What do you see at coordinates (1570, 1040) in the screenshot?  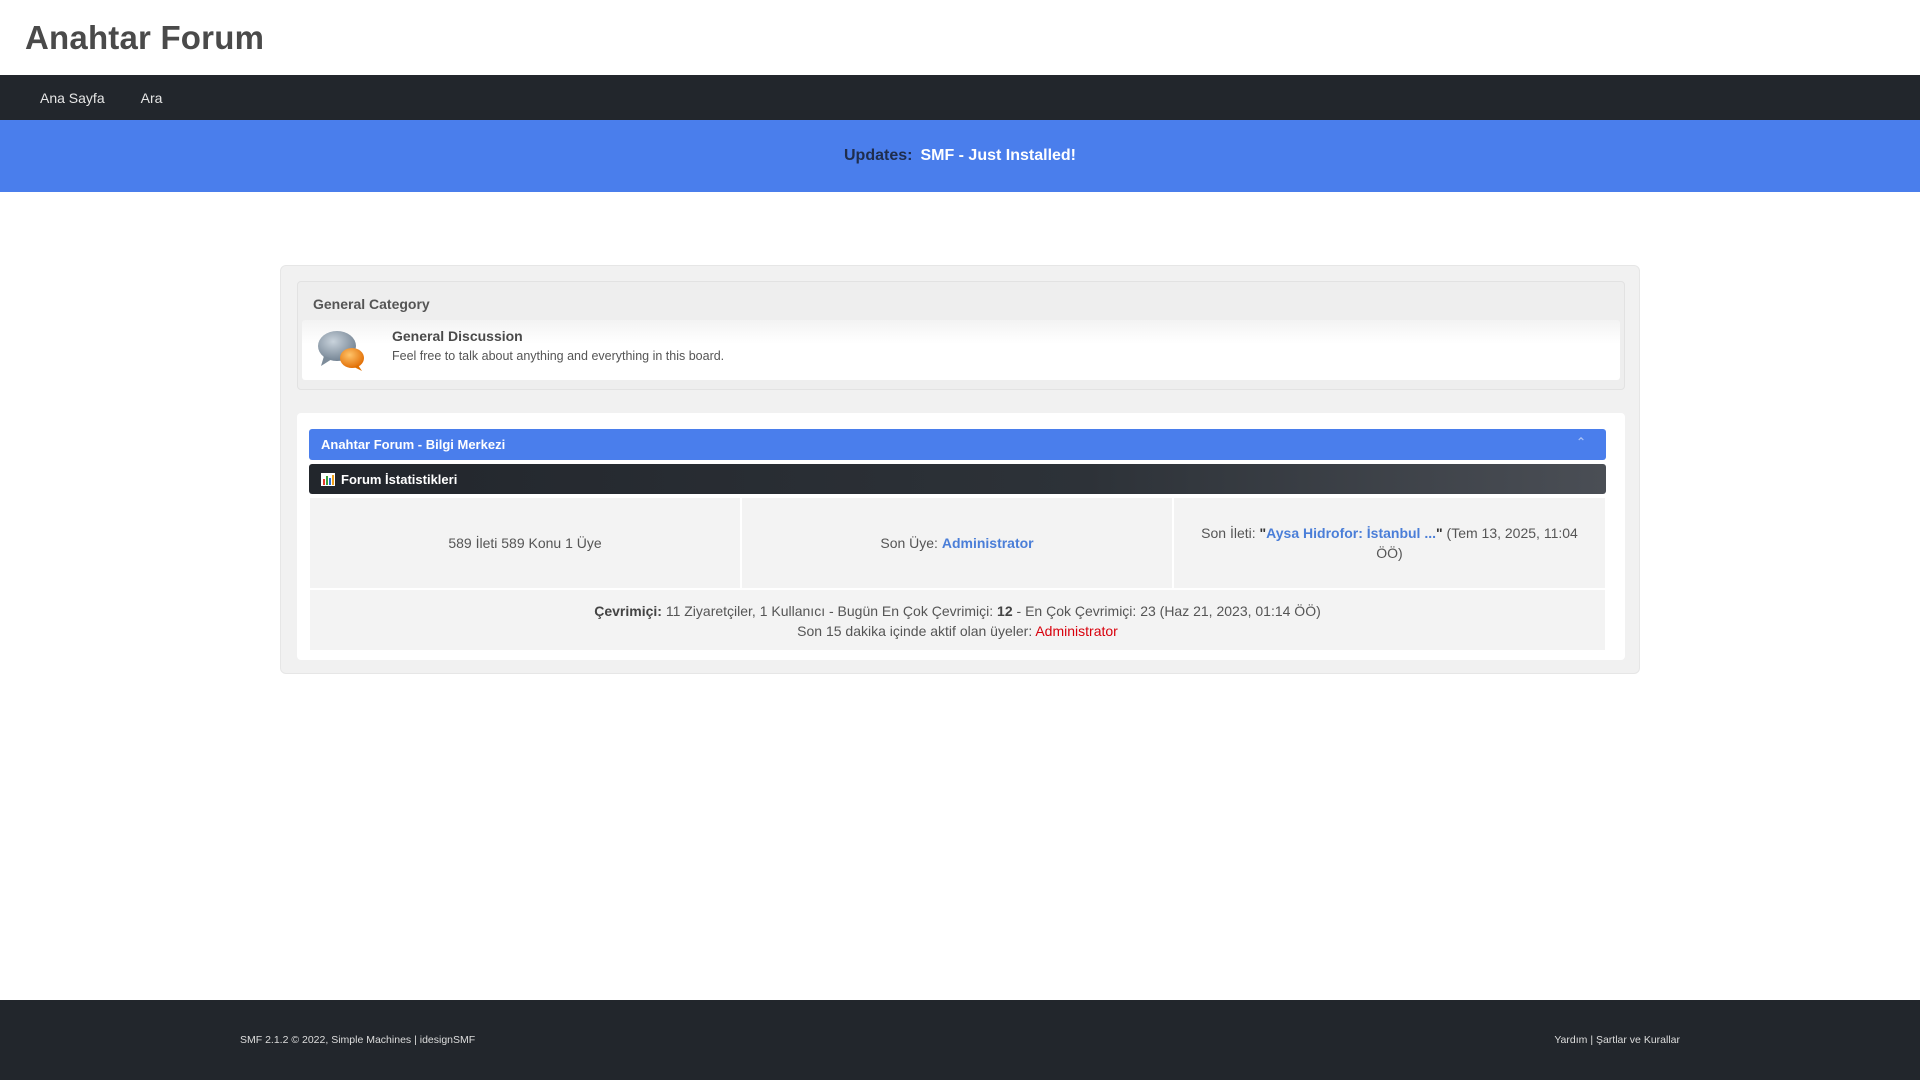 I see `help-link: Yardım` at bounding box center [1570, 1040].